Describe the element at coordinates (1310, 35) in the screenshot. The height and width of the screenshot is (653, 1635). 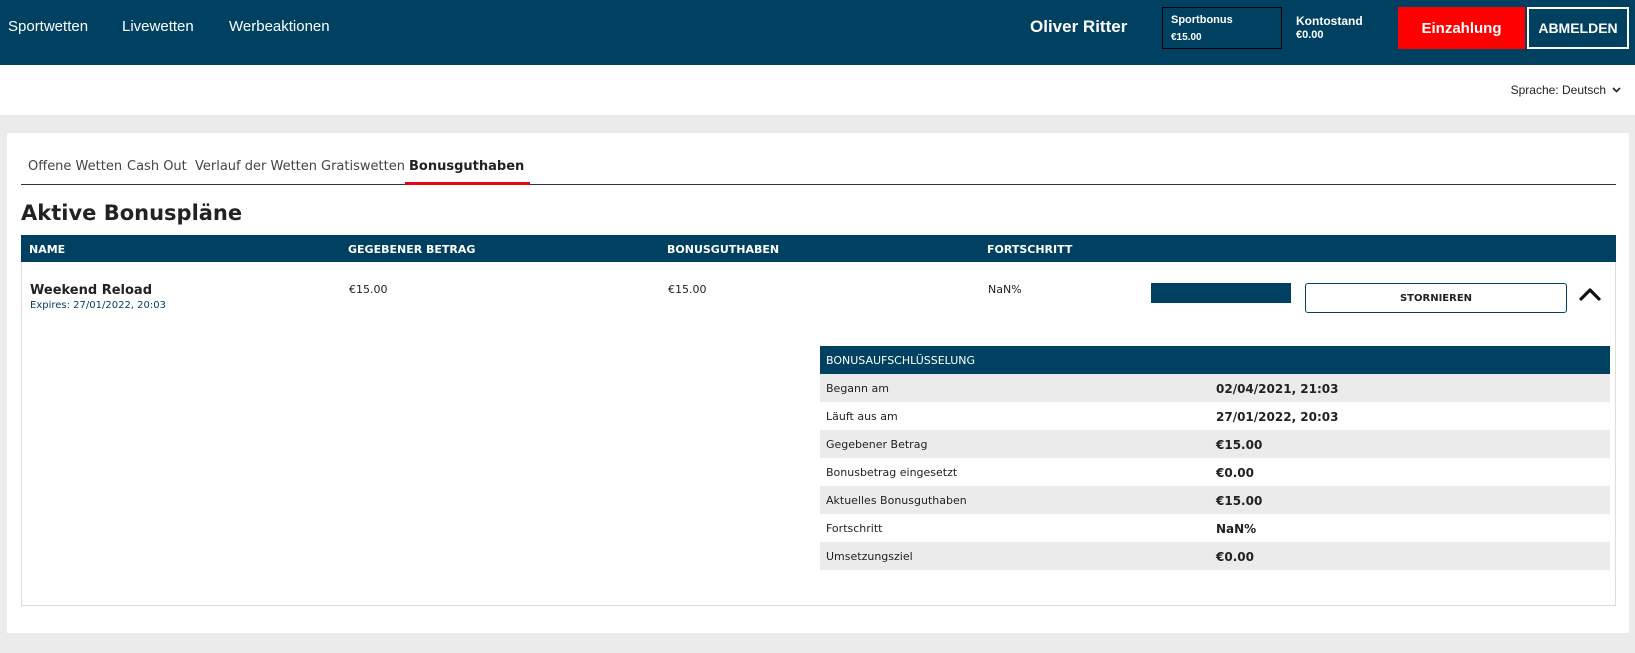
I see `kontostand-value: €0.00` at that location.